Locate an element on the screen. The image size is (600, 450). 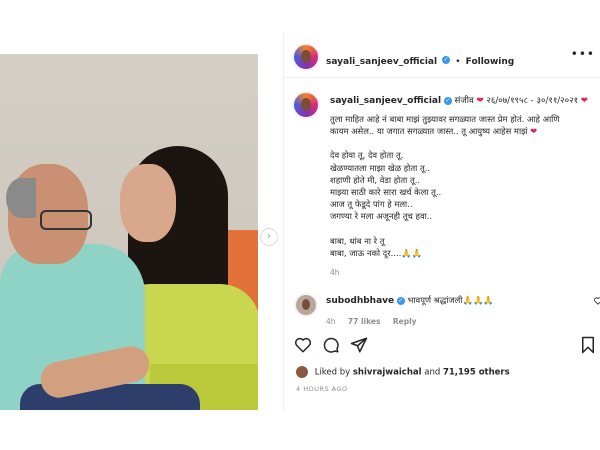
post-timestamp: 4 HOURS AGO is located at coordinates (322, 389).